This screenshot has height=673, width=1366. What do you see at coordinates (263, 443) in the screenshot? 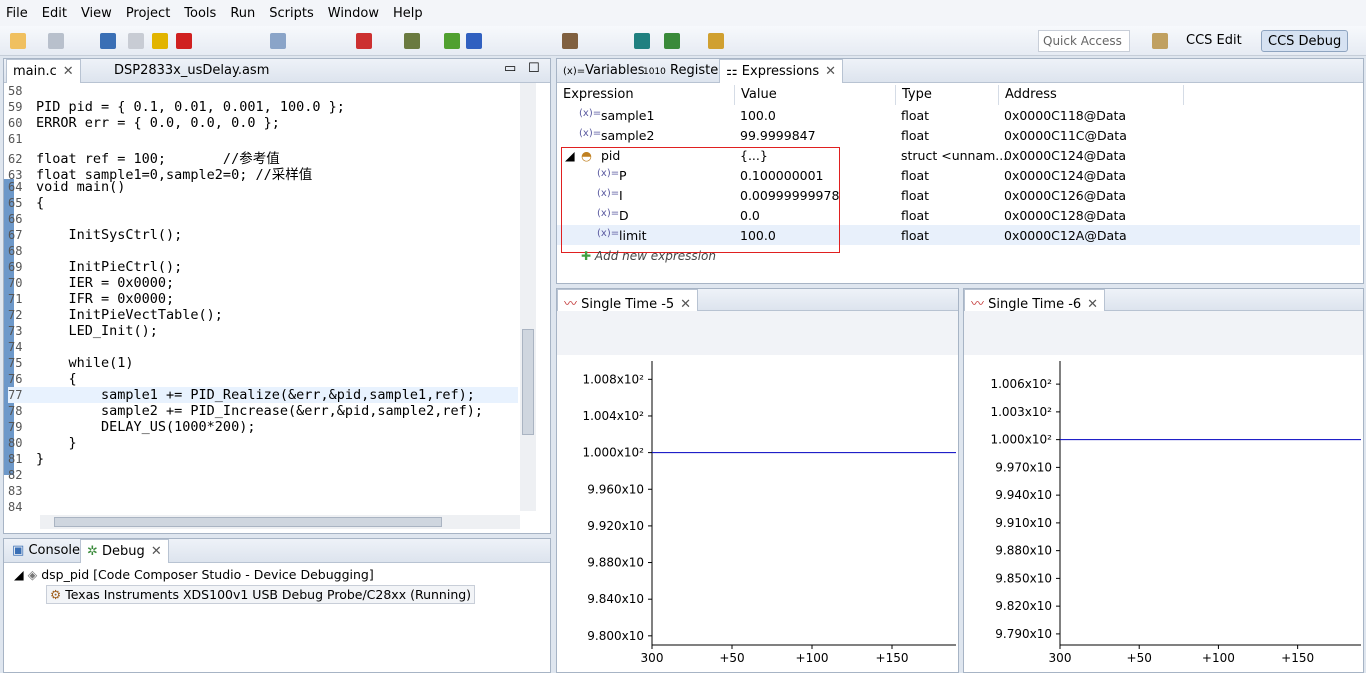
I see `code-line: 80 }` at bounding box center [263, 443].